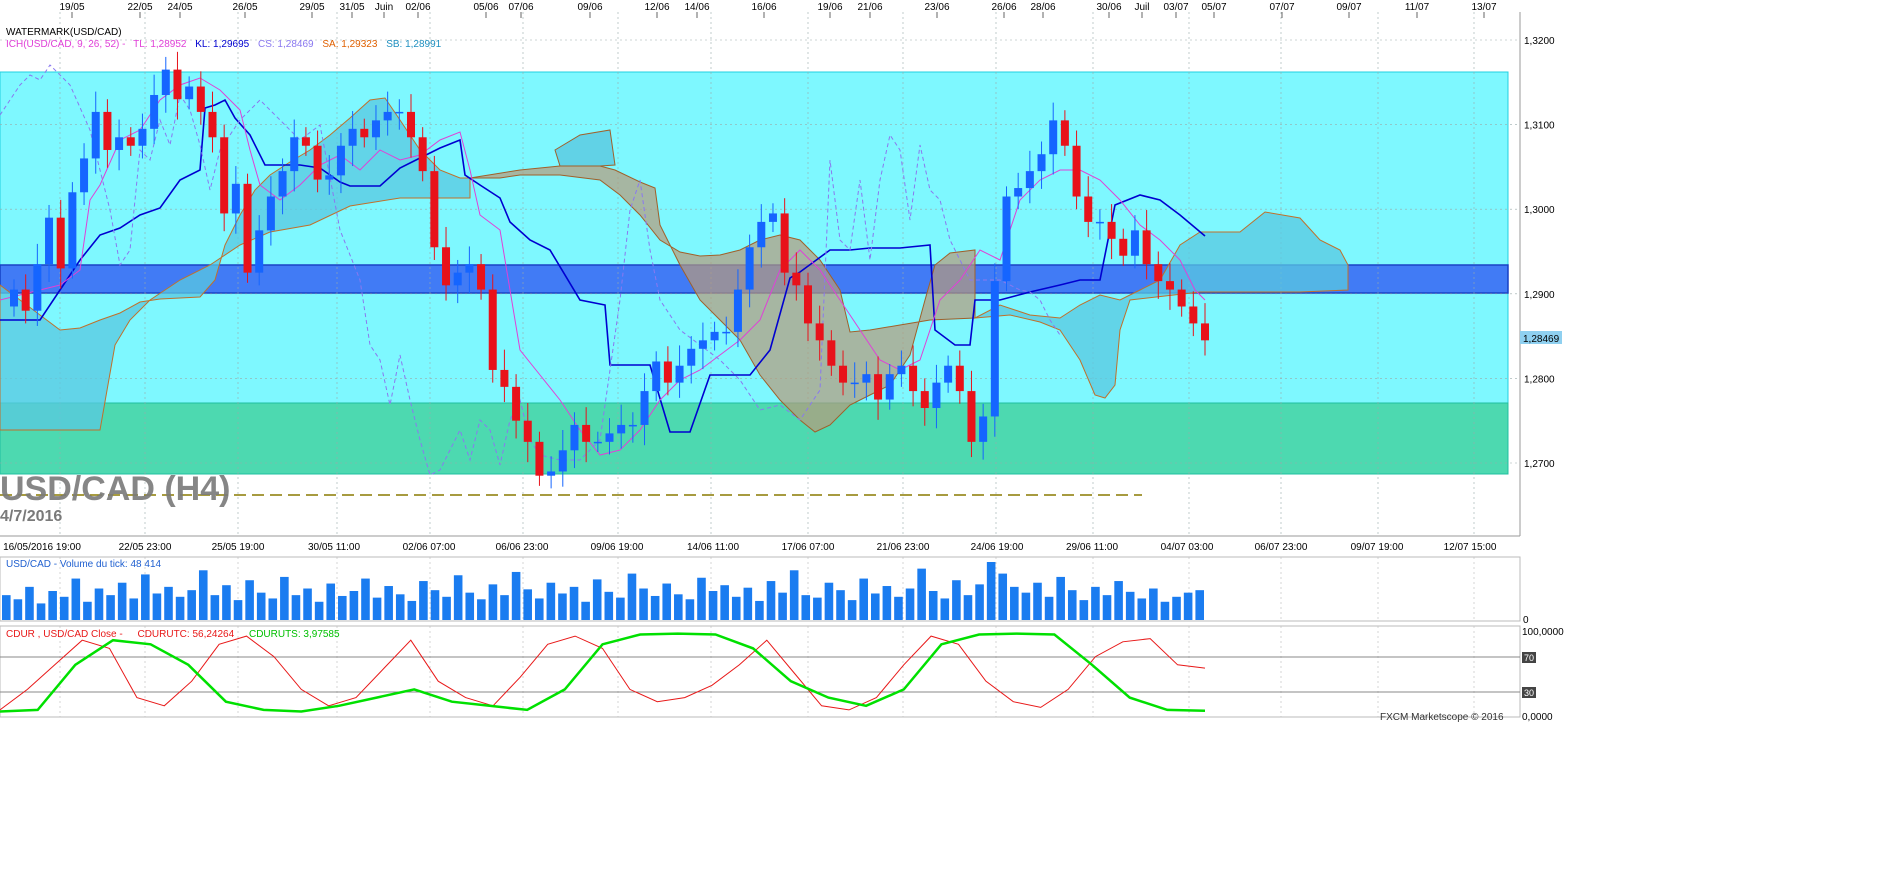 This screenshot has width=1903, height=878. What do you see at coordinates (351, 7) in the screenshot?
I see `top-axis-label: 31/05` at bounding box center [351, 7].